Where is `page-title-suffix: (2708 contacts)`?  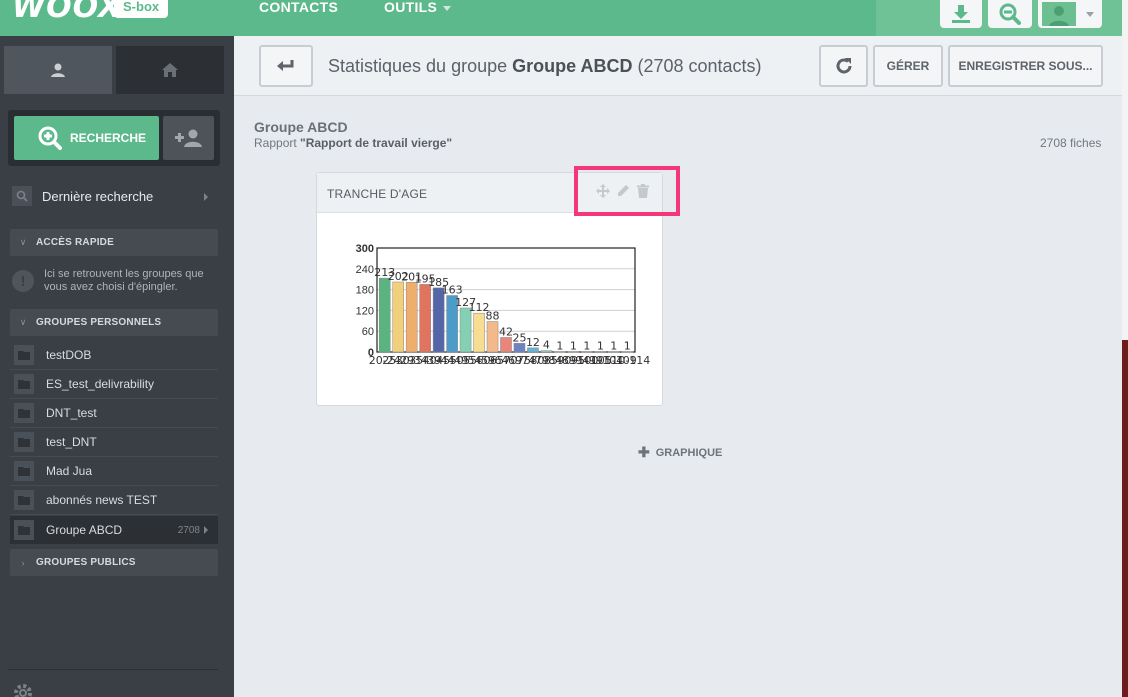 page-title-suffix: (2708 contacts) is located at coordinates (697, 66).